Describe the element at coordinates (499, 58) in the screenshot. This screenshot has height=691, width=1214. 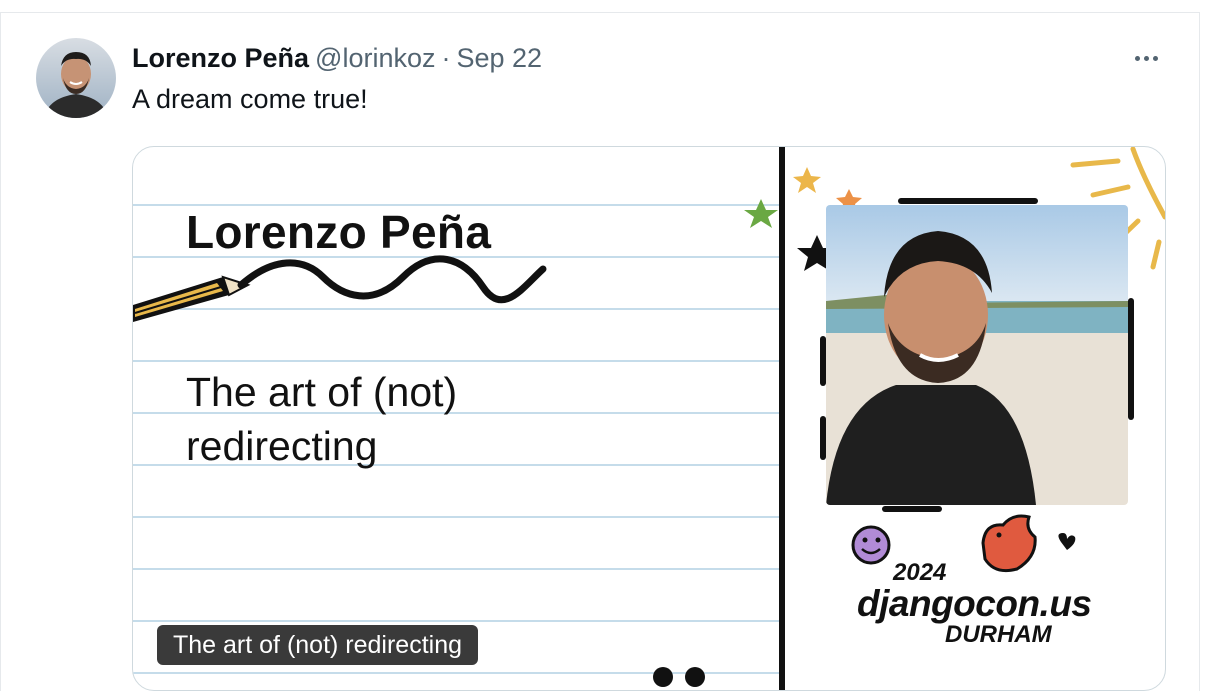
I see `tweet-date: Sep 22` at that location.